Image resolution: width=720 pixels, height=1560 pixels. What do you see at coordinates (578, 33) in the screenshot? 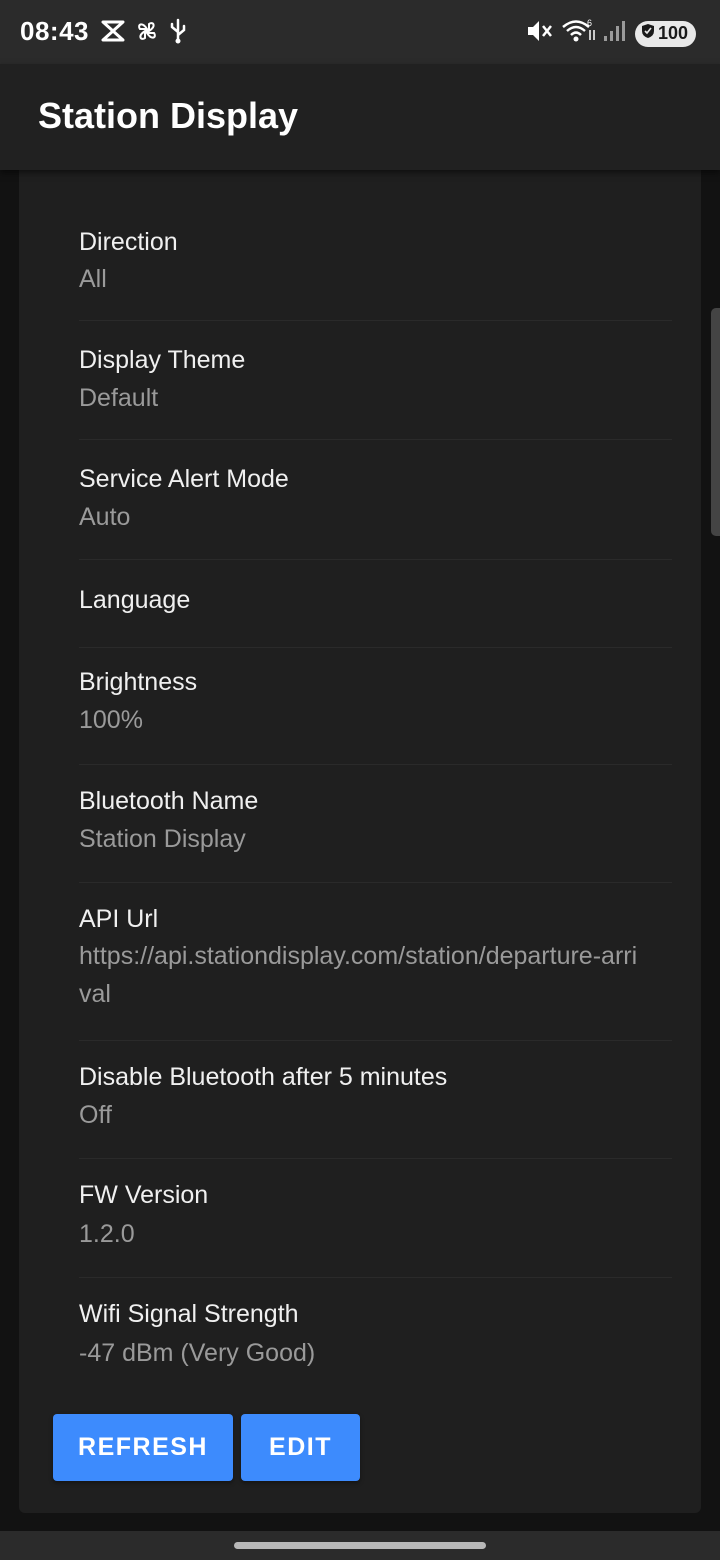
I see `wifi-icon: 6` at bounding box center [578, 33].